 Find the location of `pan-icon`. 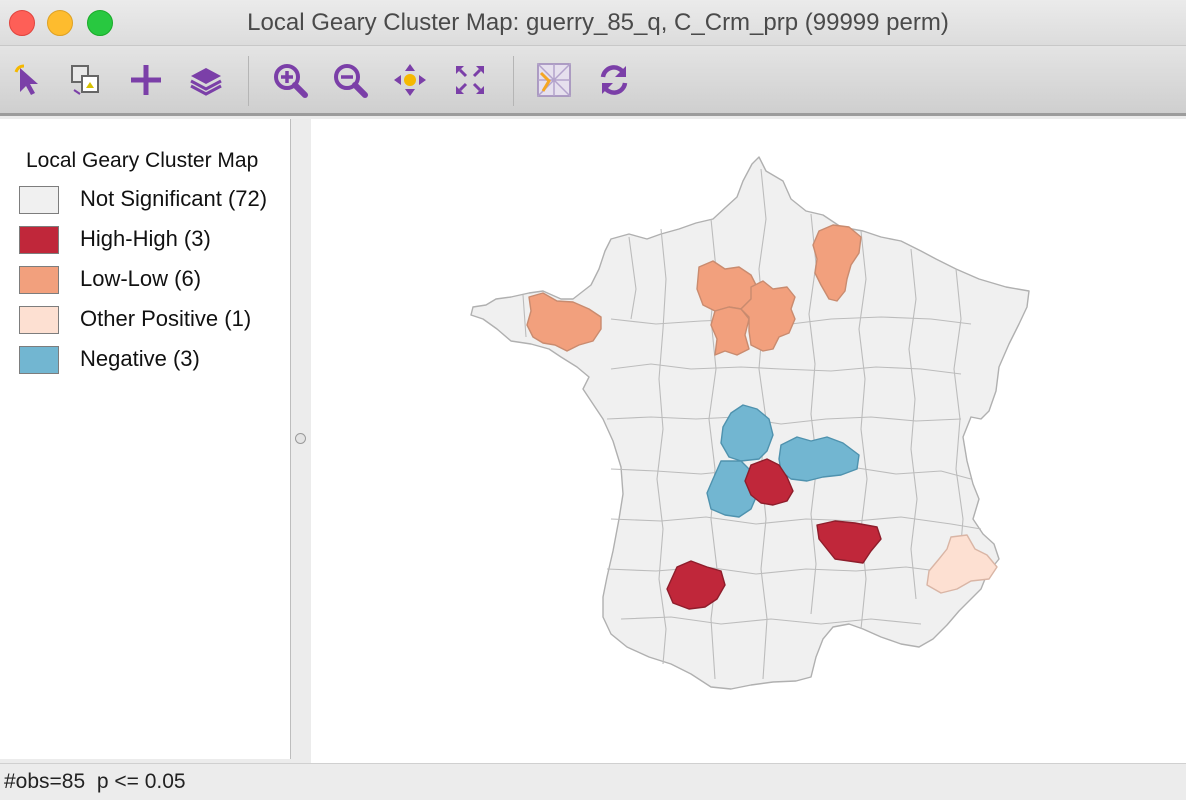

pan-icon is located at coordinates (410, 80).